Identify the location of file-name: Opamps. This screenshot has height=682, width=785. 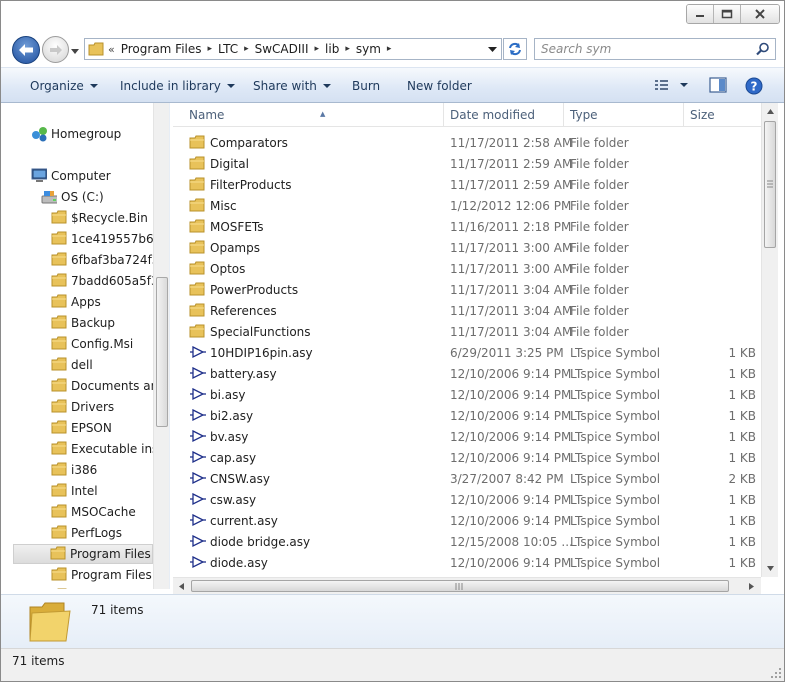
(235, 248).